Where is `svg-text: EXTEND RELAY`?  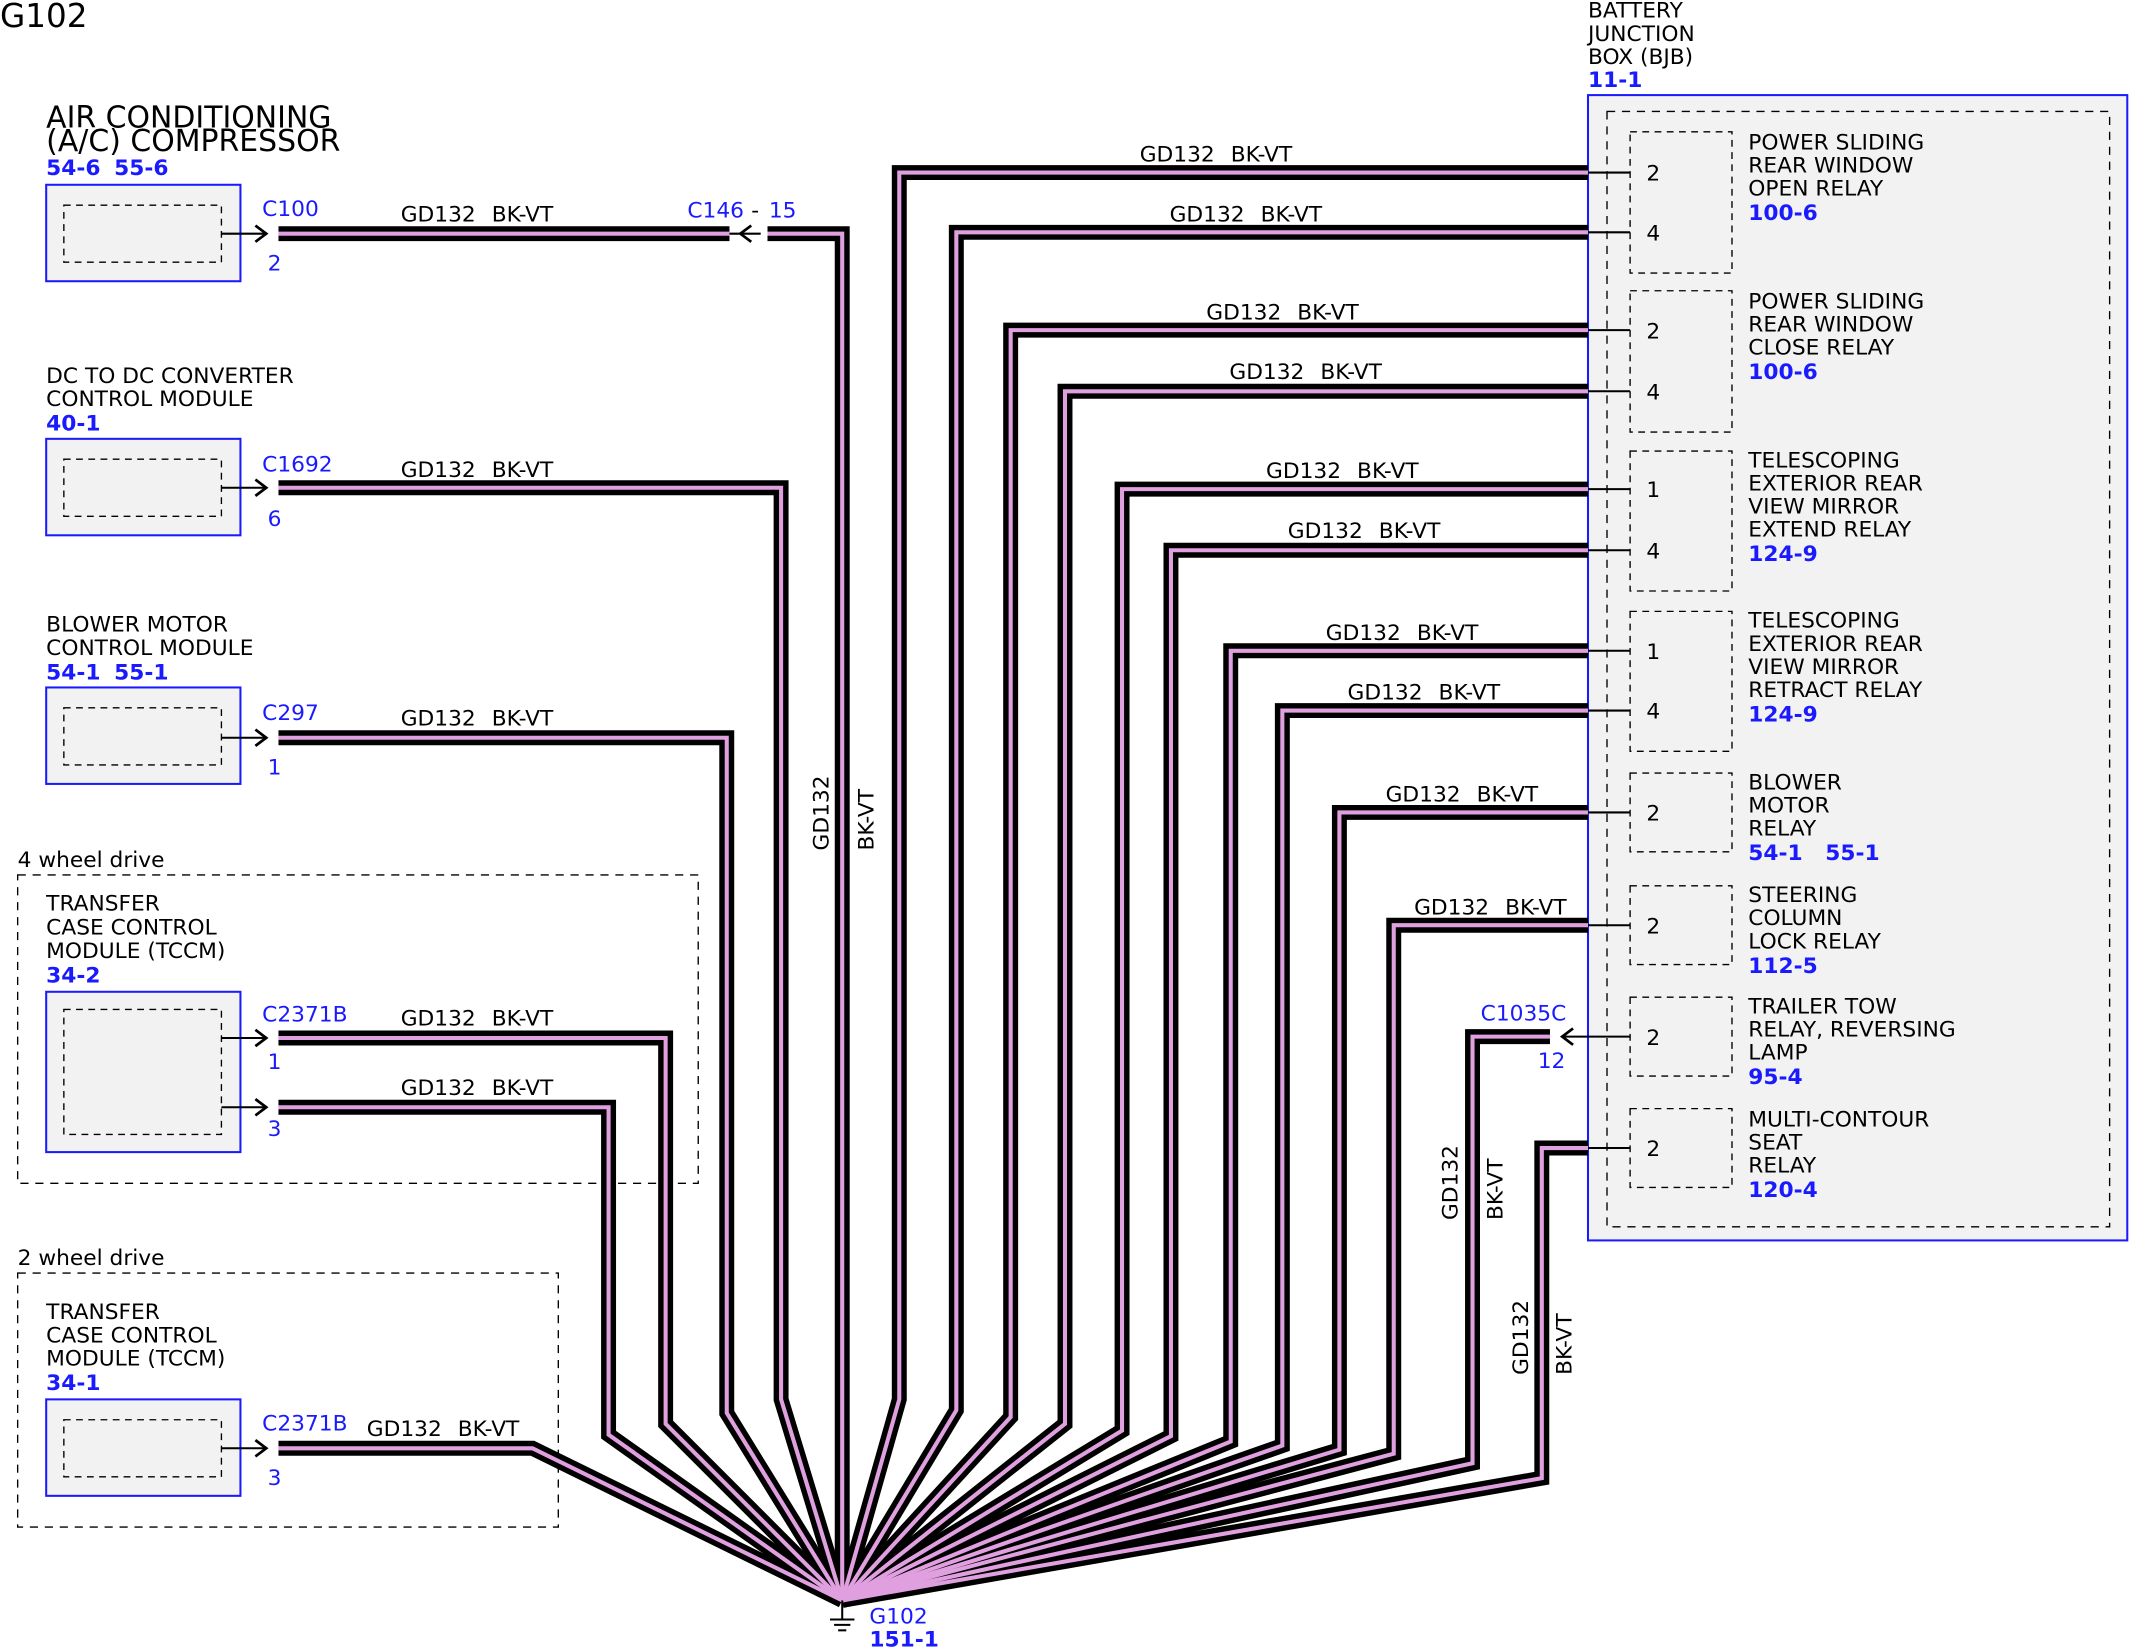 svg-text: EXTEND RELAY is located at coordinates (1830, 530).